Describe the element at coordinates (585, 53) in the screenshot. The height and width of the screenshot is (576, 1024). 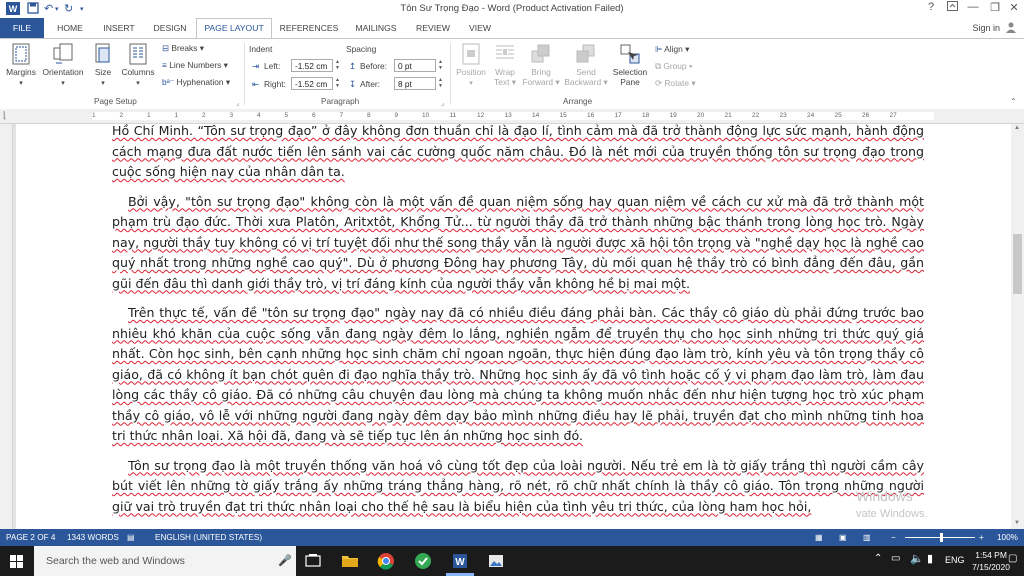
I see `send-backward-icon` at that location.